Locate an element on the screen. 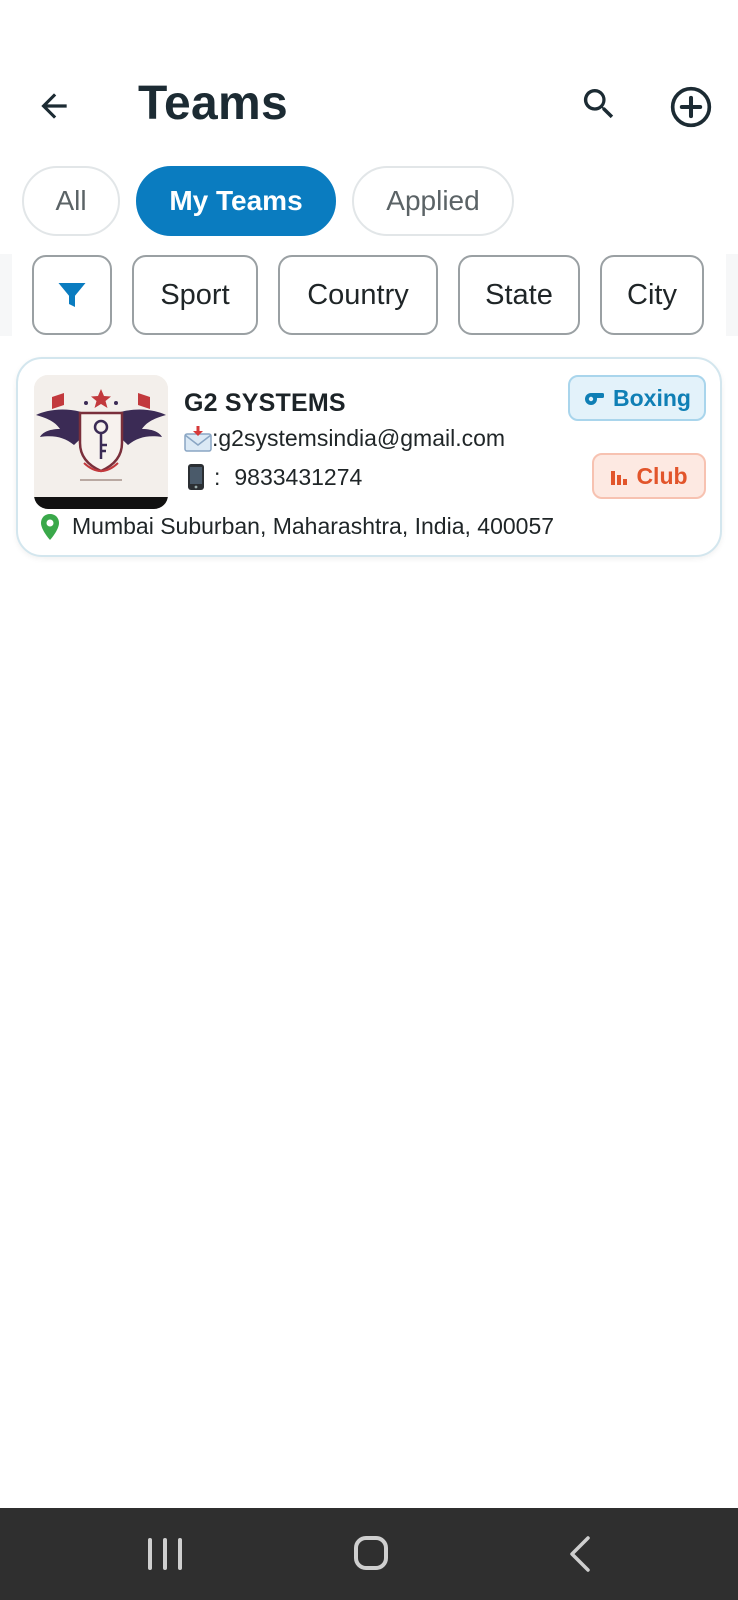  system-back-button is located at coordinates (582, 1554).